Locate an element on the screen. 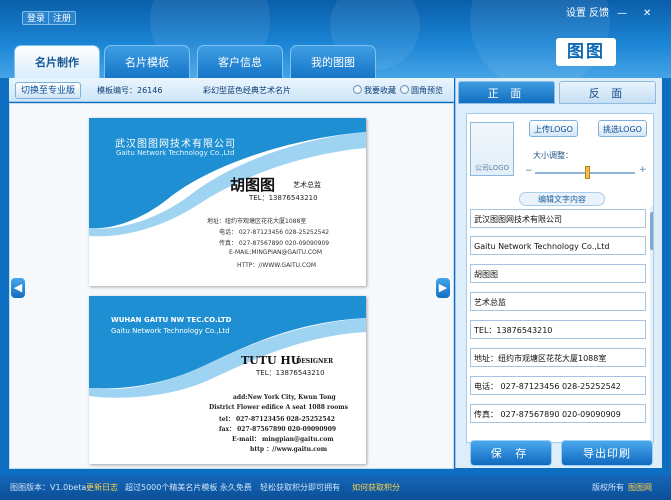 The height and width of the screenshot is (500, 671). brand-link: 图图网 is located at coordinates (640, 487).